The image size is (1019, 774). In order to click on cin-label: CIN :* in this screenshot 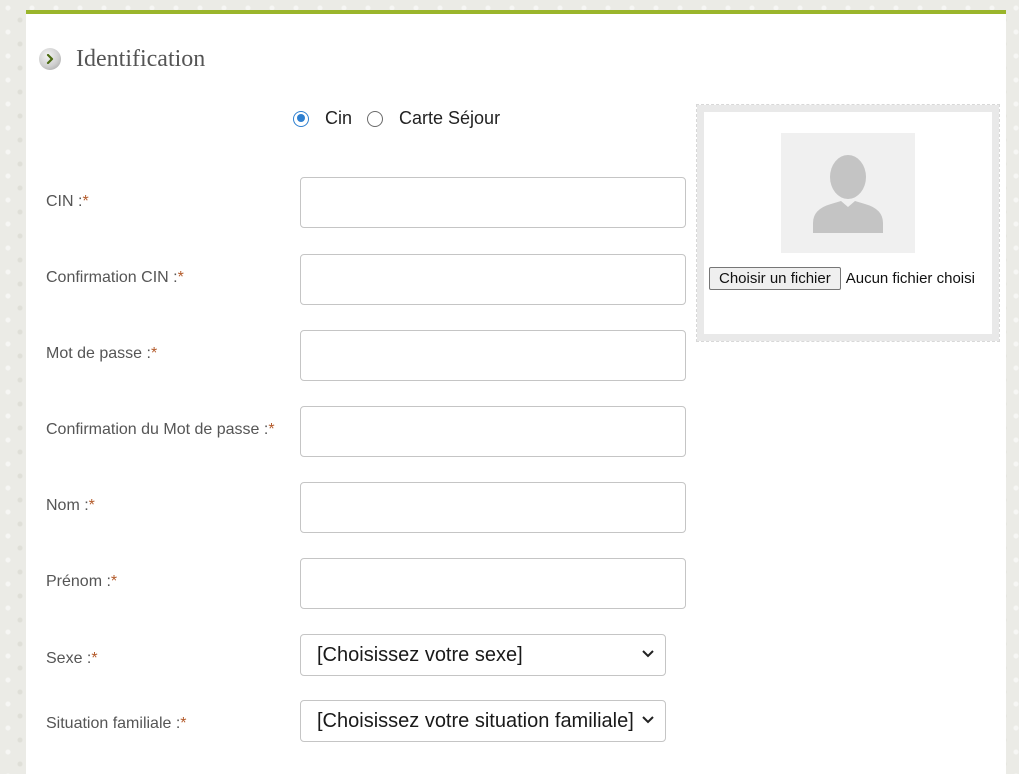, I will do `click(67, 202)`.